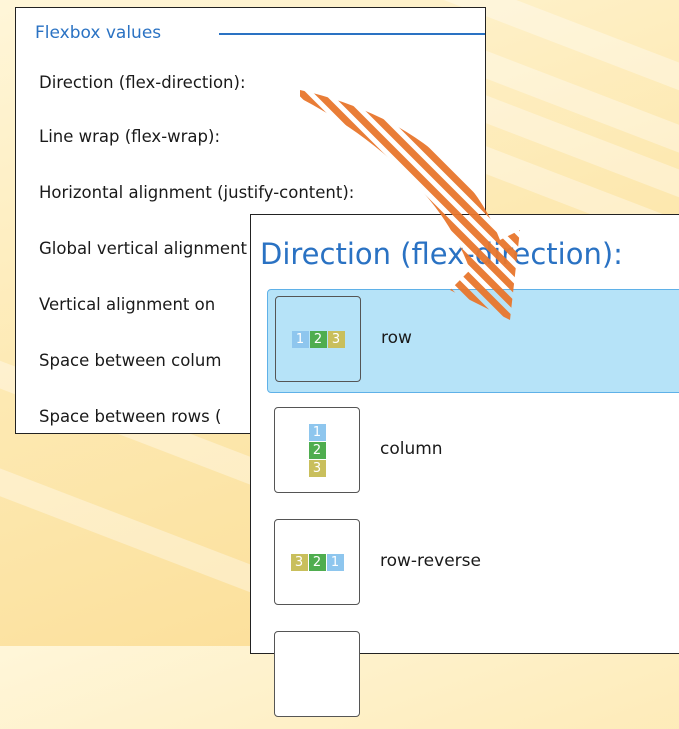 Image resolution: width=679 pixels, height=729 pixels. What do you see at coordinates (130, 417) in the screenshot?
I see `property-space-between-rows: Space between rows (` at bounding box center [130, 417].